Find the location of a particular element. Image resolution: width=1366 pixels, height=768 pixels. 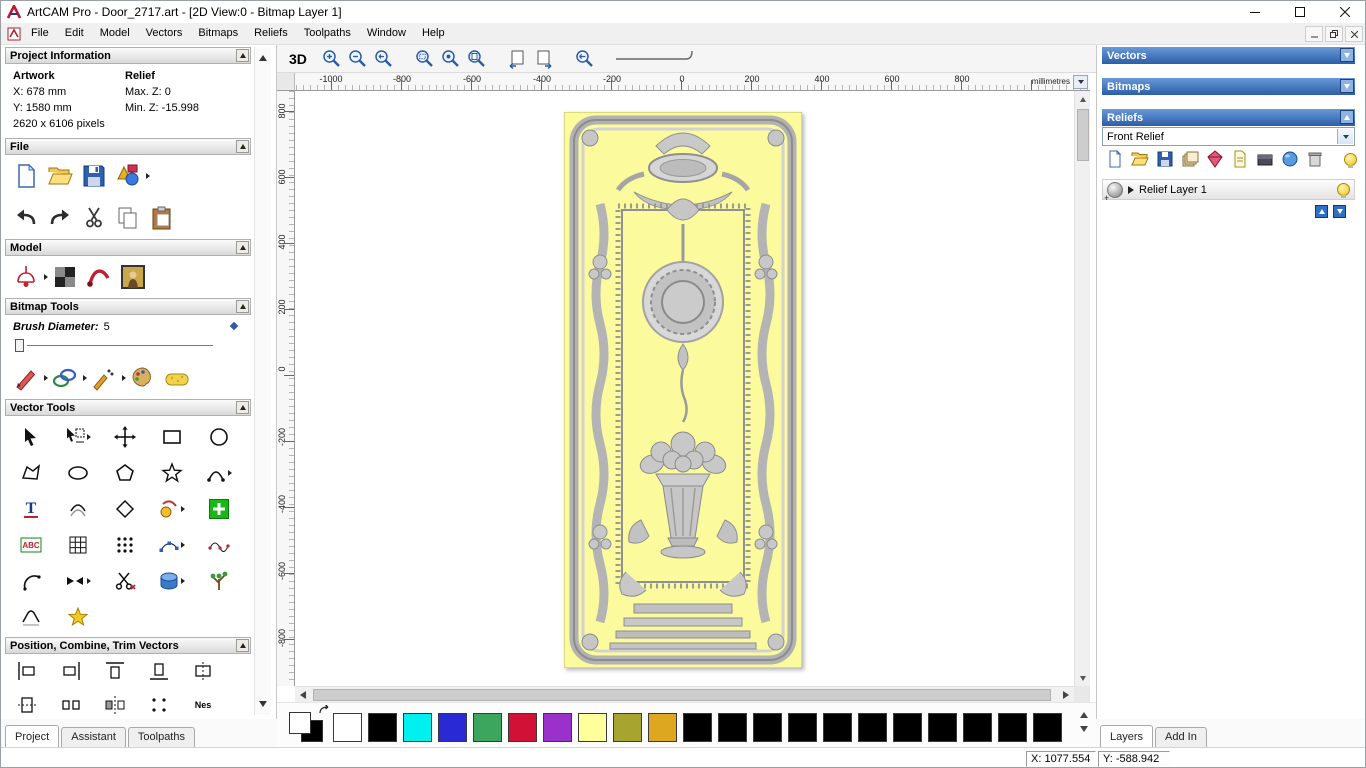

section-header-bitmap-tools: Bitmap Tools is located at coordinates (128, 306).